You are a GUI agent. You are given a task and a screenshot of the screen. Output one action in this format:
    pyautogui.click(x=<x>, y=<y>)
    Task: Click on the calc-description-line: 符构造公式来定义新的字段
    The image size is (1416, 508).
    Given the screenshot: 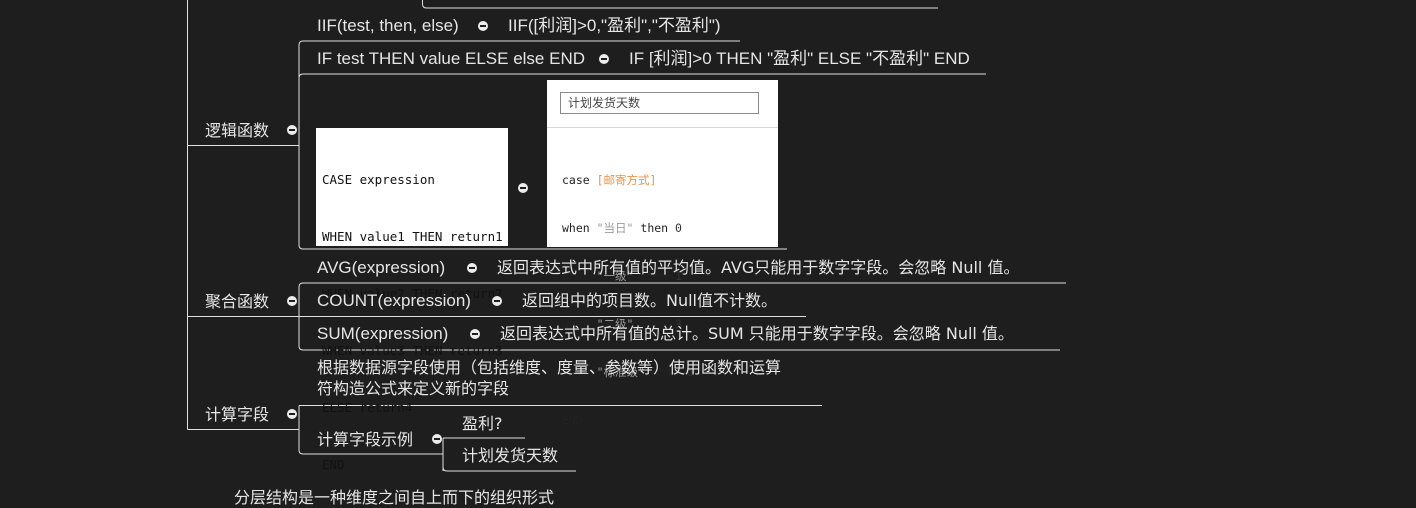 What is the action you would take?
    pyautogui.click(x=413, y=388)
    